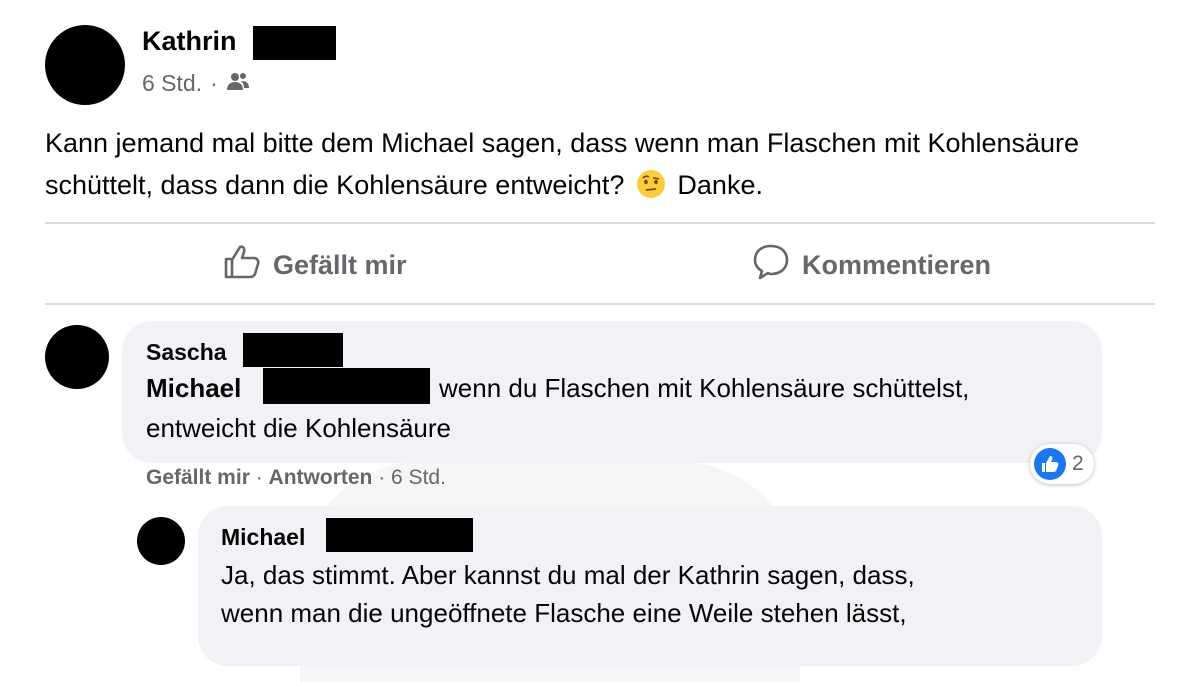 The width and height of the screenshot is (1200, 682). Describe the element at coordinates (346, 386) in the screenshot. I see `redacted-mention-surname` at that location.